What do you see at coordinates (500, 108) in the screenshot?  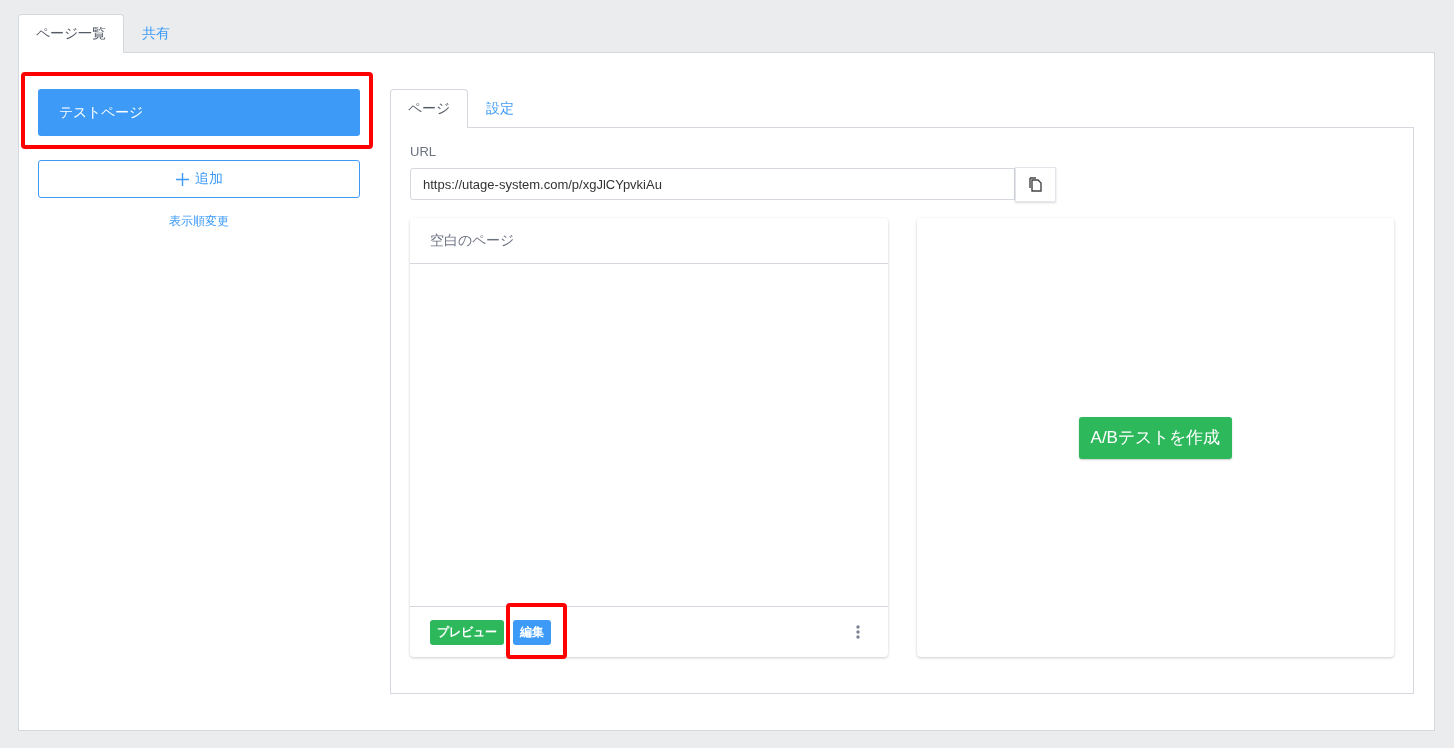 I see `tab: 設定` at bounding box center [500, 108].